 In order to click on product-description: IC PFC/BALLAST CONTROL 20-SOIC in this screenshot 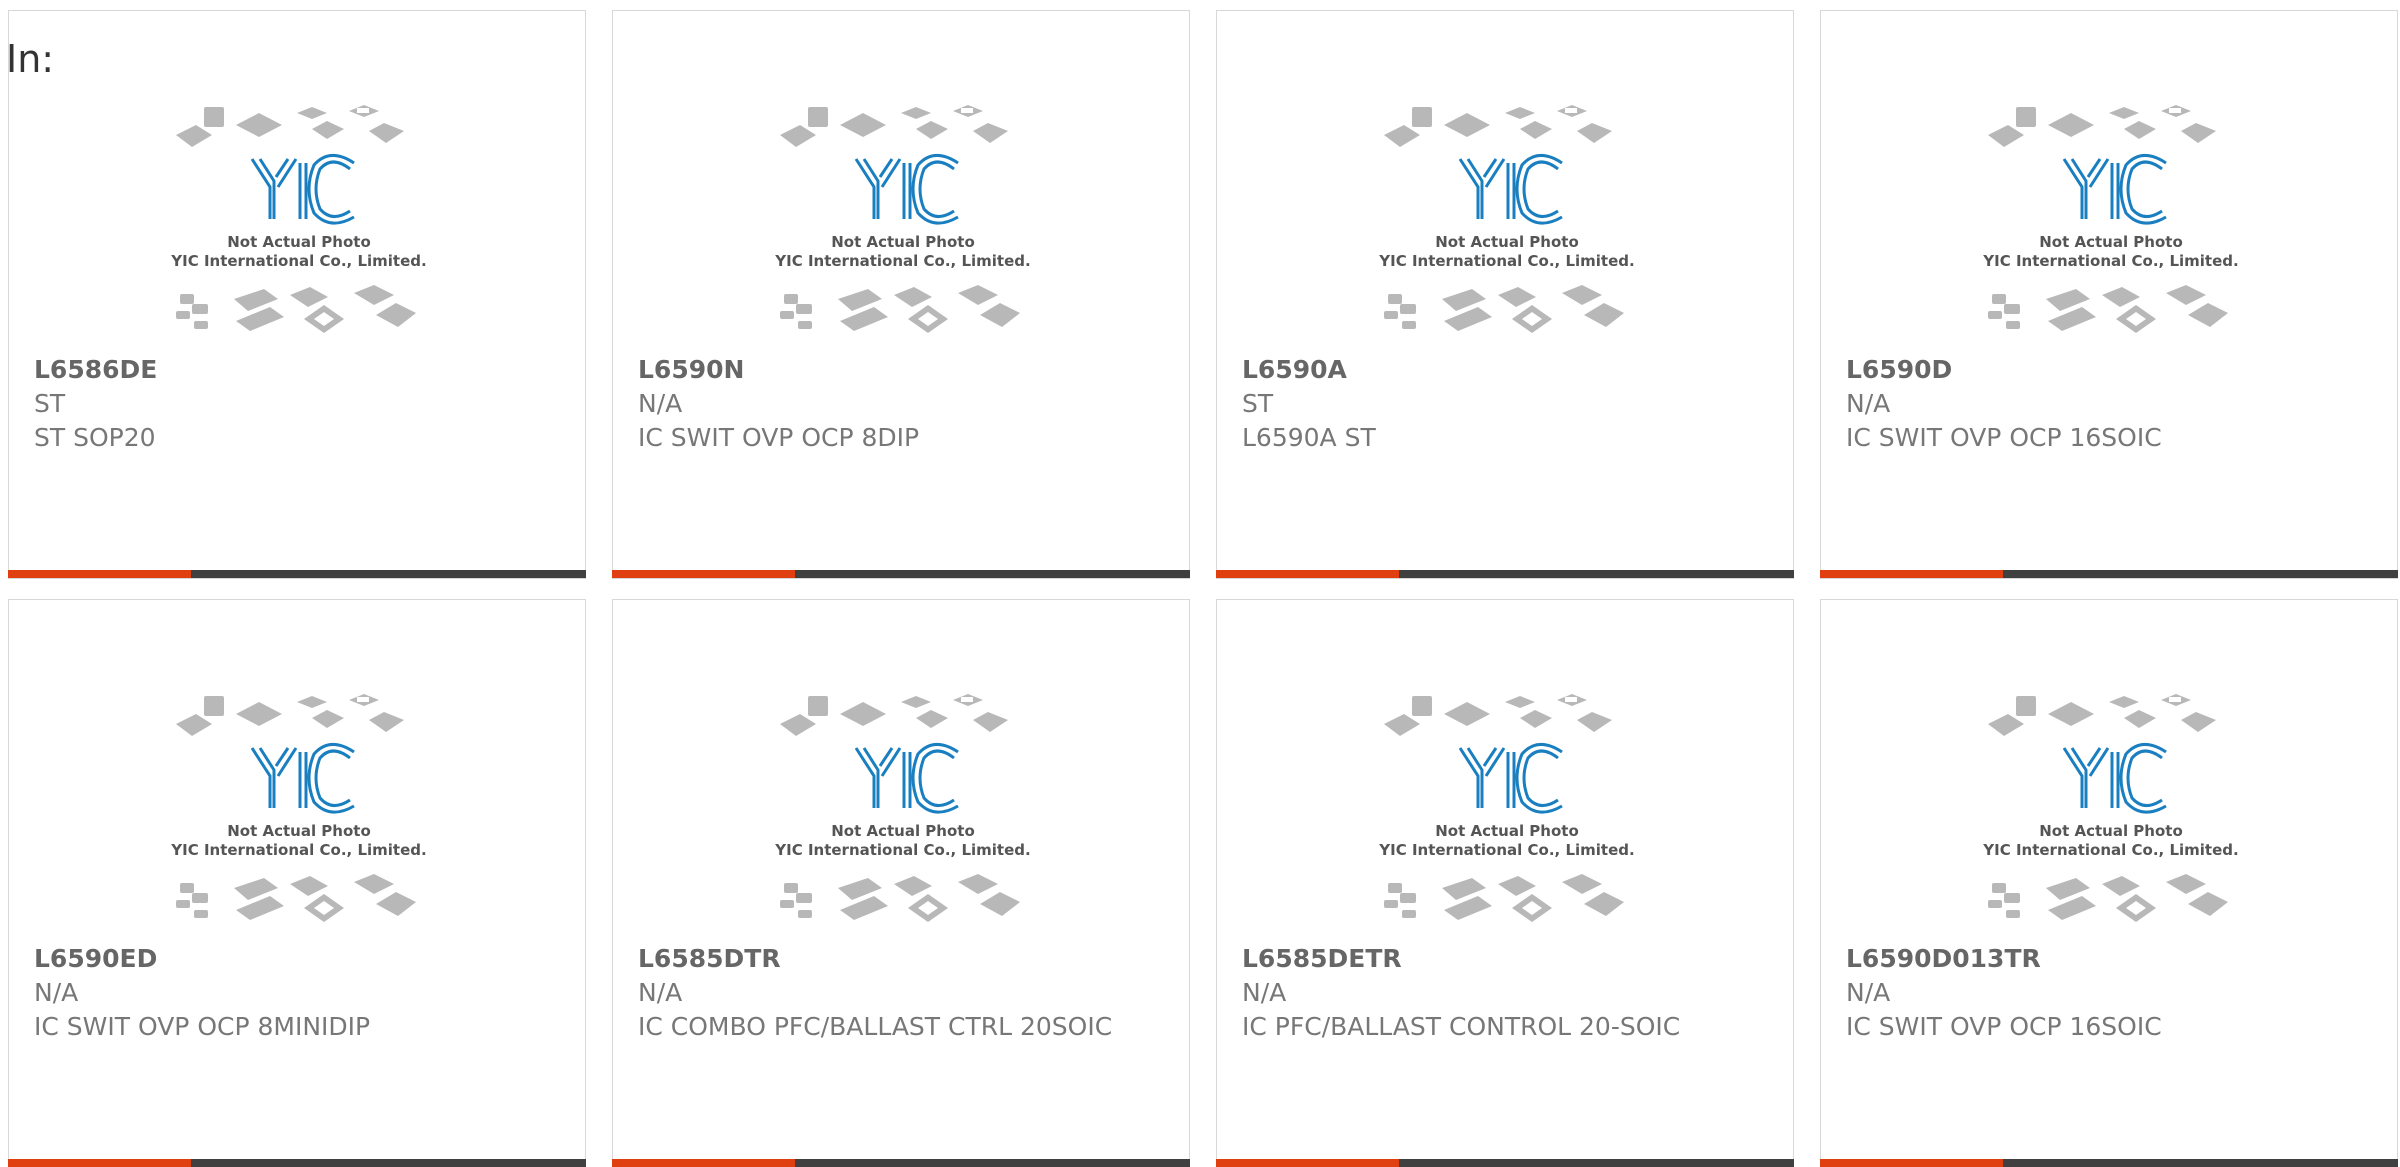, I will do `click(1461, 1026)`.